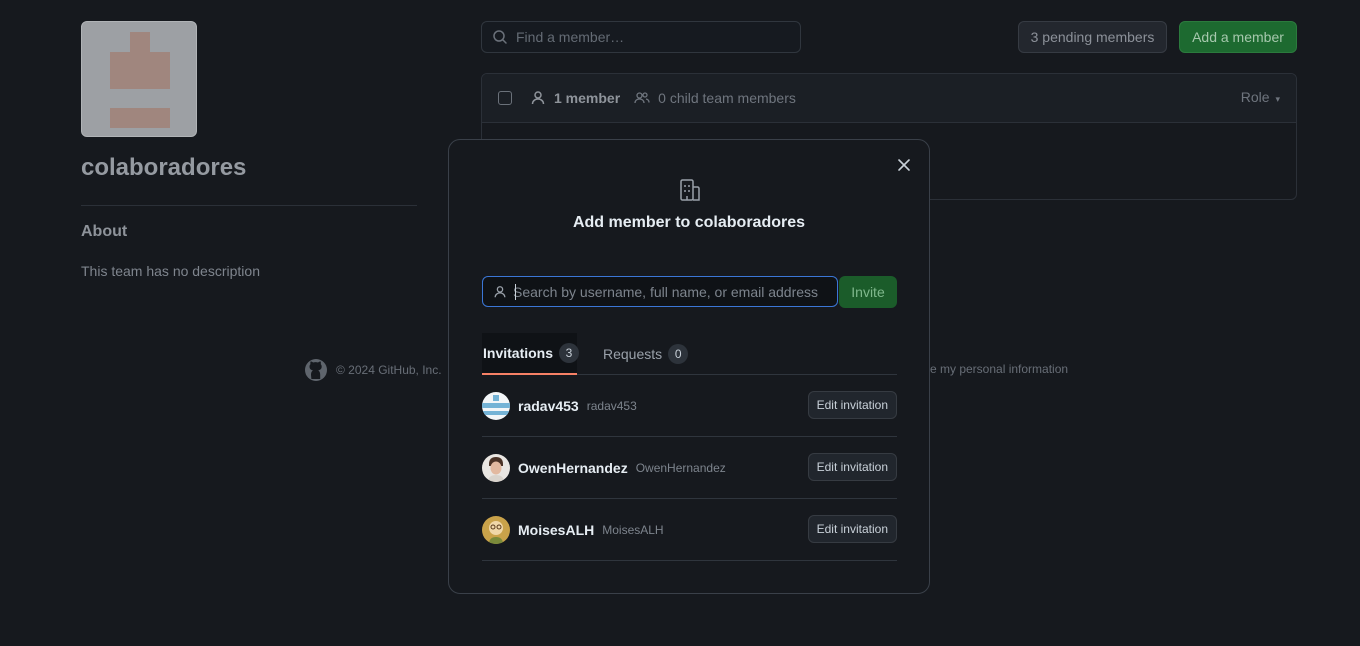 This screenshot has height=646, width=1360. Describe the element at coordinates (1255, 97) in the screenshot. I see `role-filter-label: Role` at that location.